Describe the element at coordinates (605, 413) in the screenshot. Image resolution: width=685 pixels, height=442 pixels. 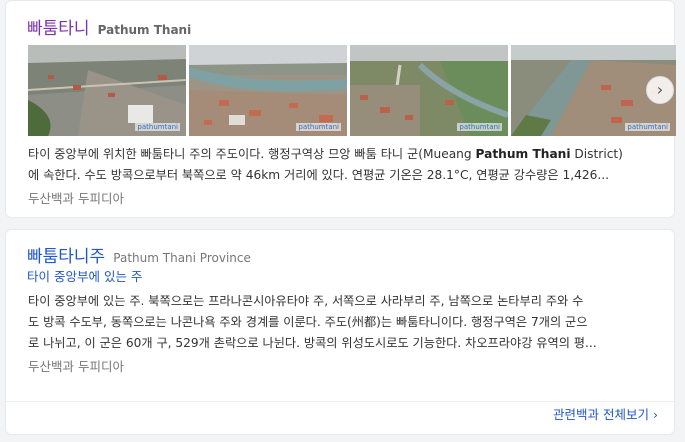
I see `view-all-related-link: 관련백과 전체보기 ›` at that location.